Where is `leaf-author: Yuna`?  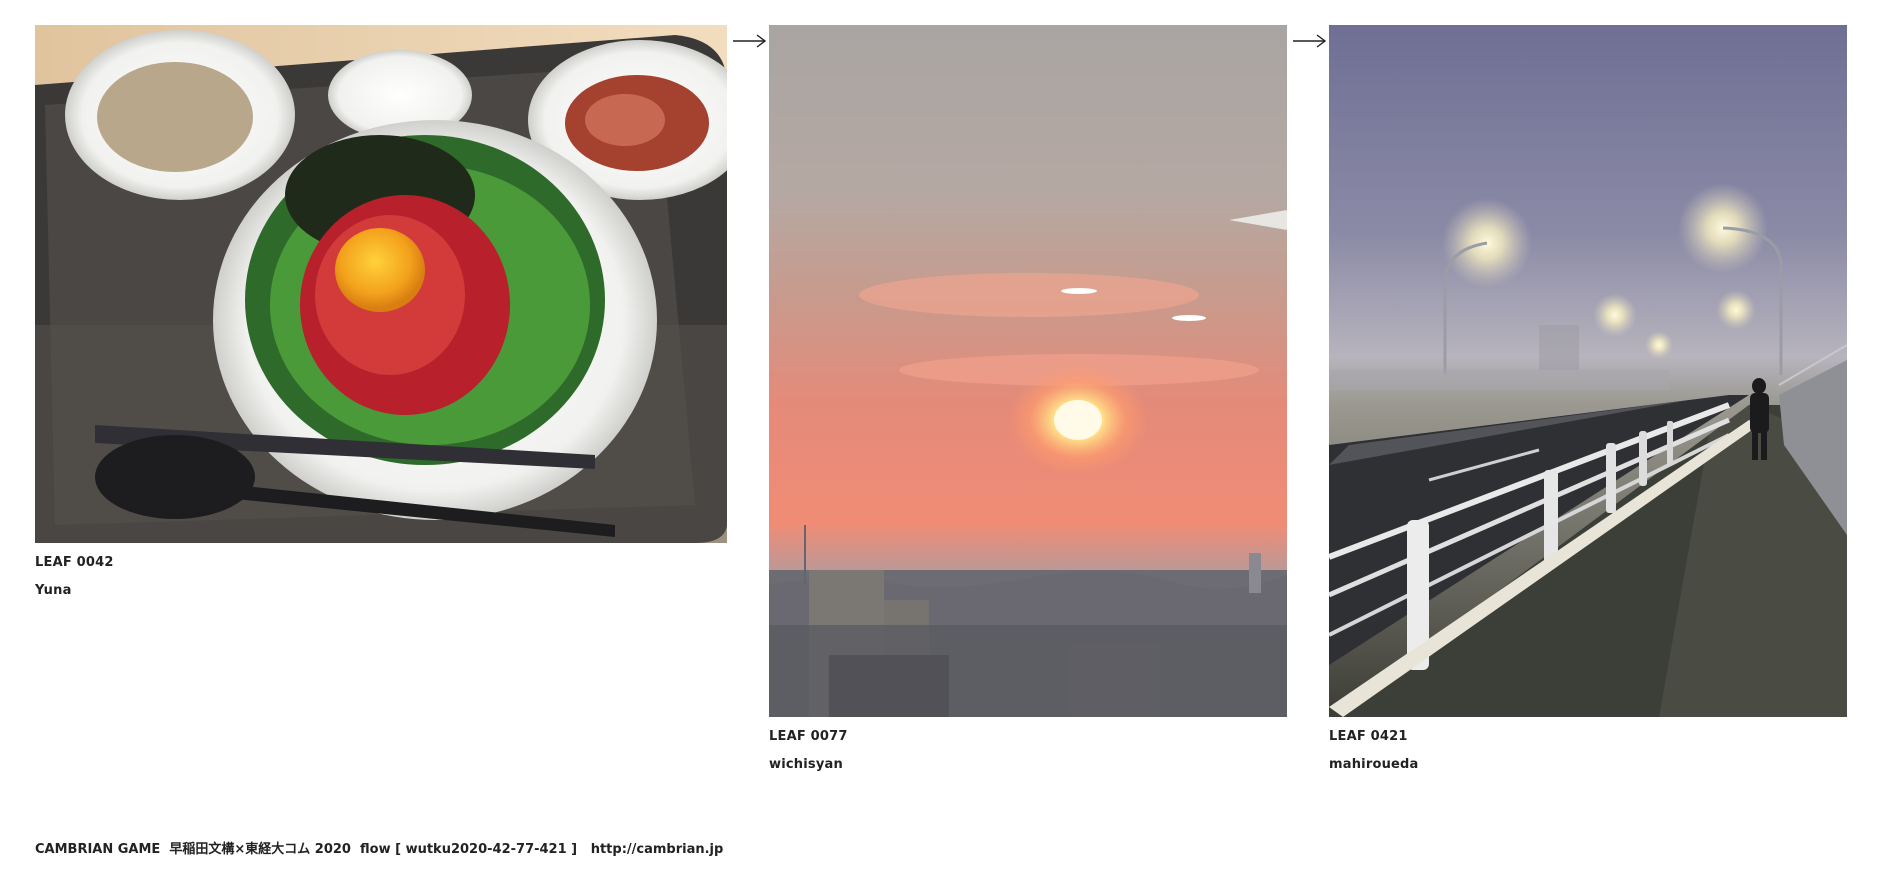
leaf-author: Yuna is located at coordinates (53, 590).